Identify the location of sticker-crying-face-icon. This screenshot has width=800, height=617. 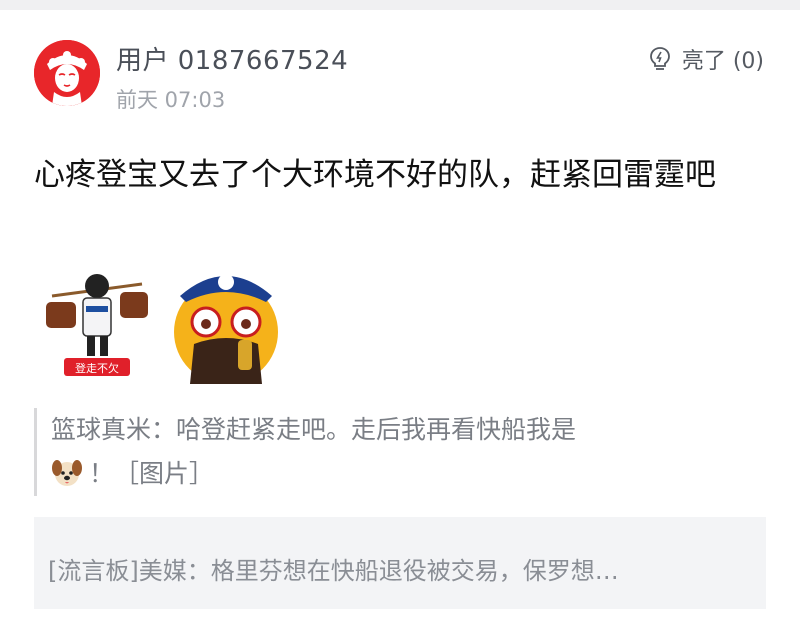
(226, 323).